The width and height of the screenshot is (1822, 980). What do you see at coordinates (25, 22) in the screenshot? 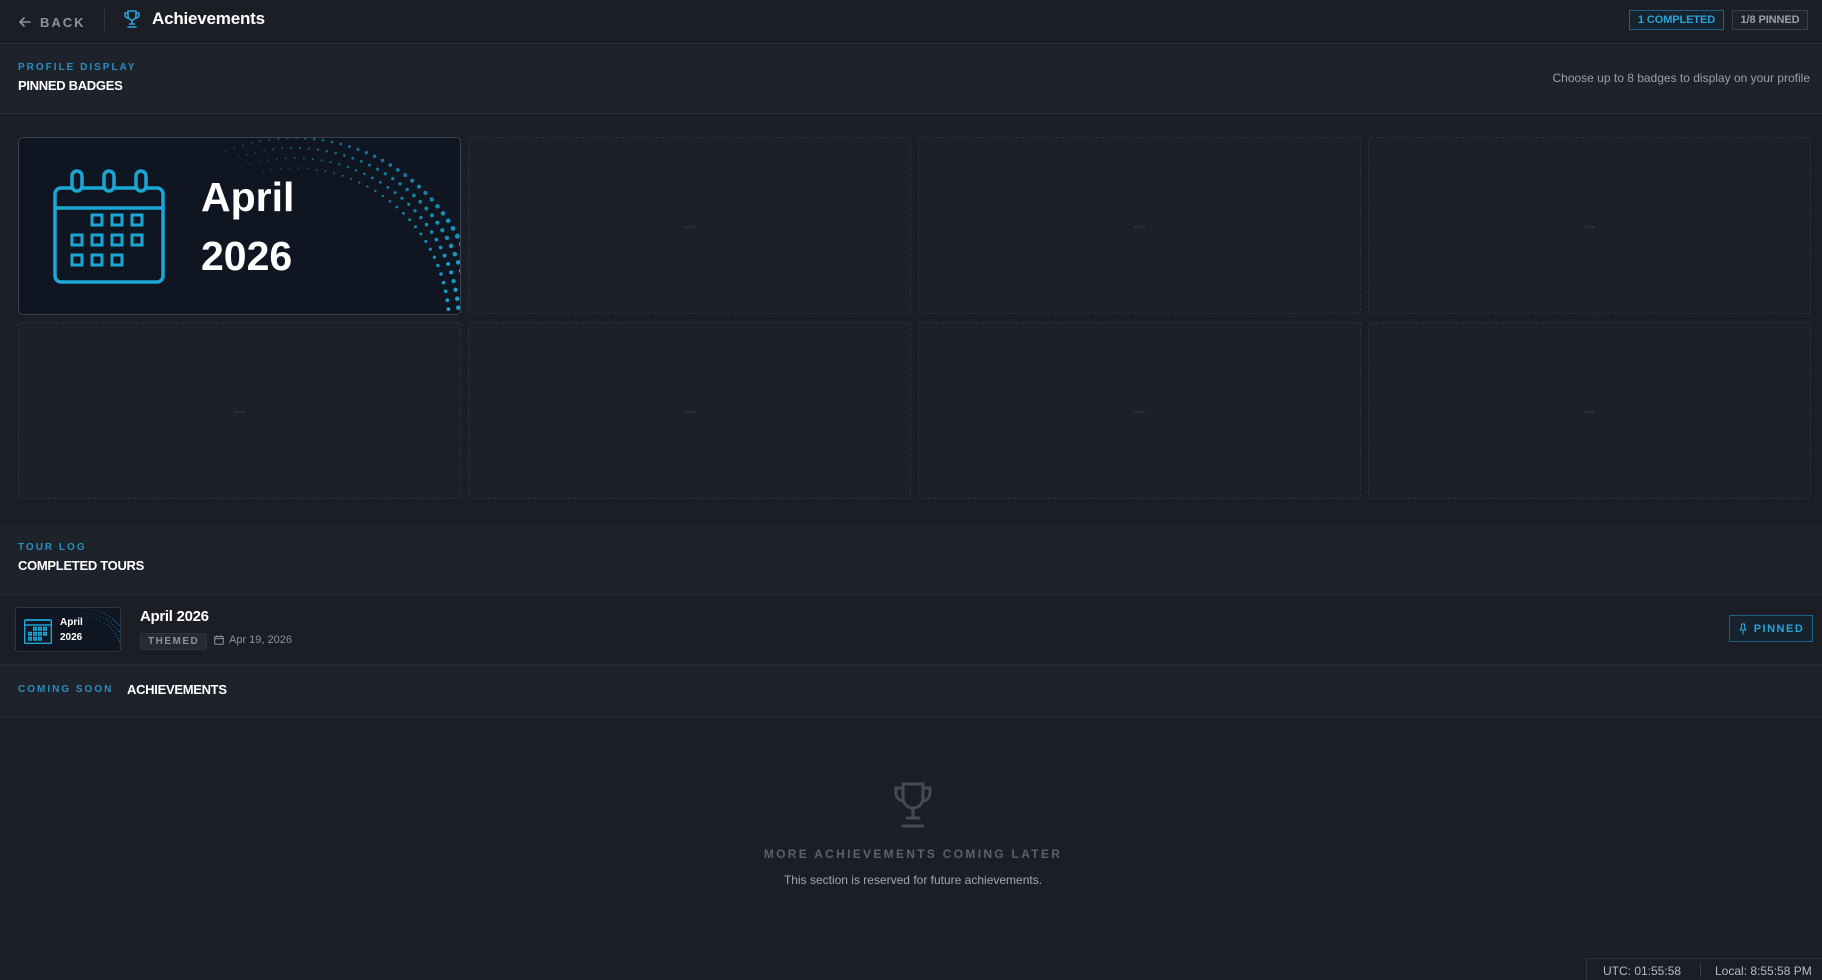
I see `arrow-left-icon` at bounding box center [25, 22].